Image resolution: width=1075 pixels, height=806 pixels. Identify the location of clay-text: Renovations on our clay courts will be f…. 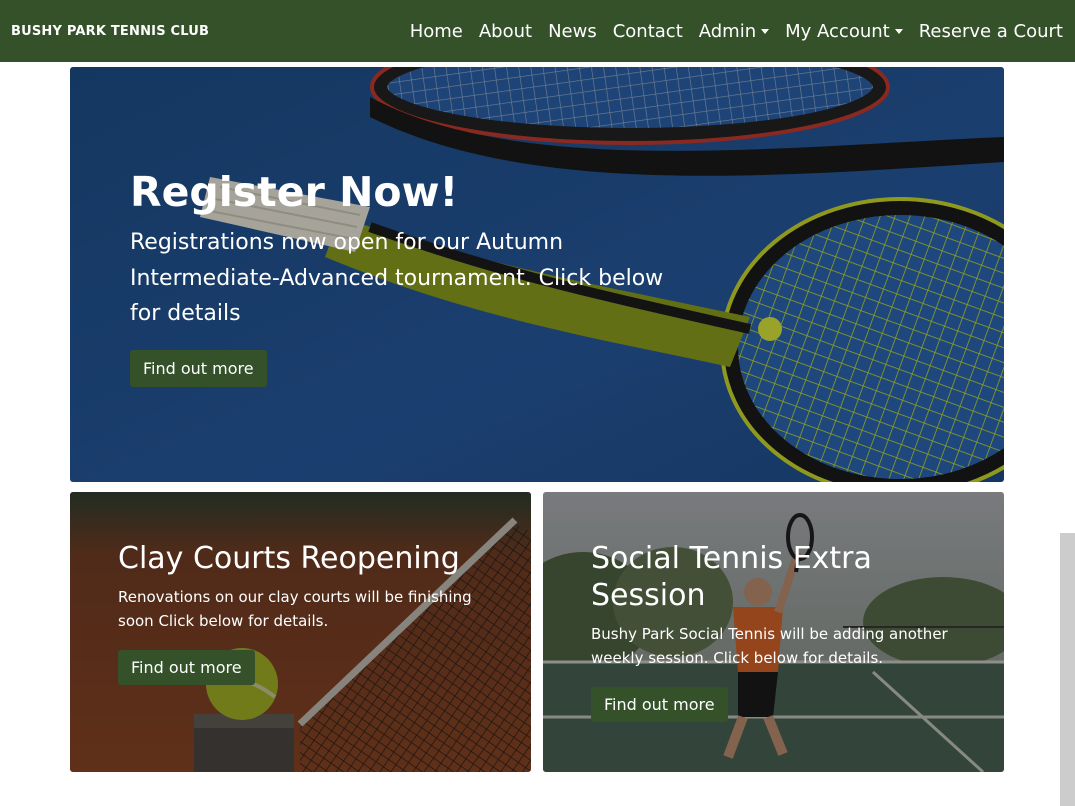
(295, 609).